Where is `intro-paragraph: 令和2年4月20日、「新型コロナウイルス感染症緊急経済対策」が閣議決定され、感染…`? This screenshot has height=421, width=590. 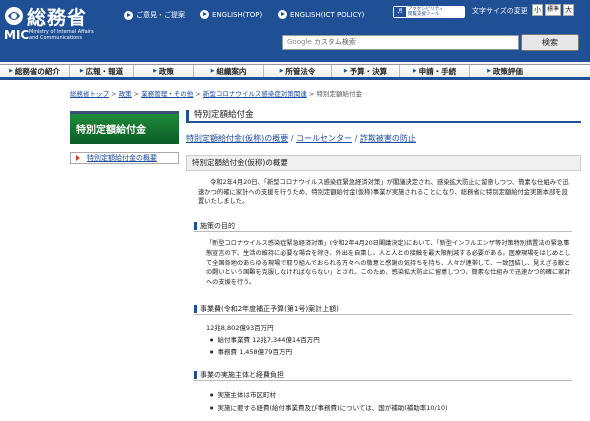 intro-paragraph: 令和2年4月20日、「新型コロナウイルス感染症緊急経済対策」が閣議決定され、感染… is located at coordinates (383, 192).